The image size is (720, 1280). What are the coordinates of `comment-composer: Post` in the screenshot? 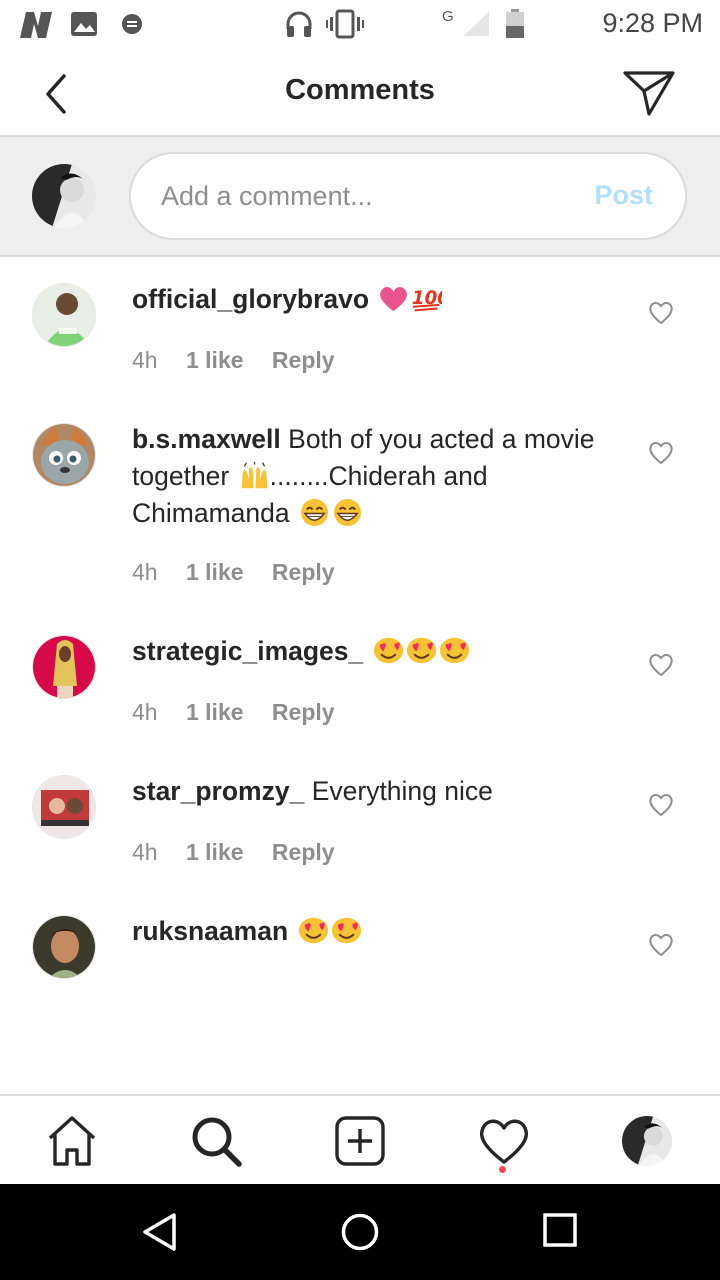 It's located at (360, 197).